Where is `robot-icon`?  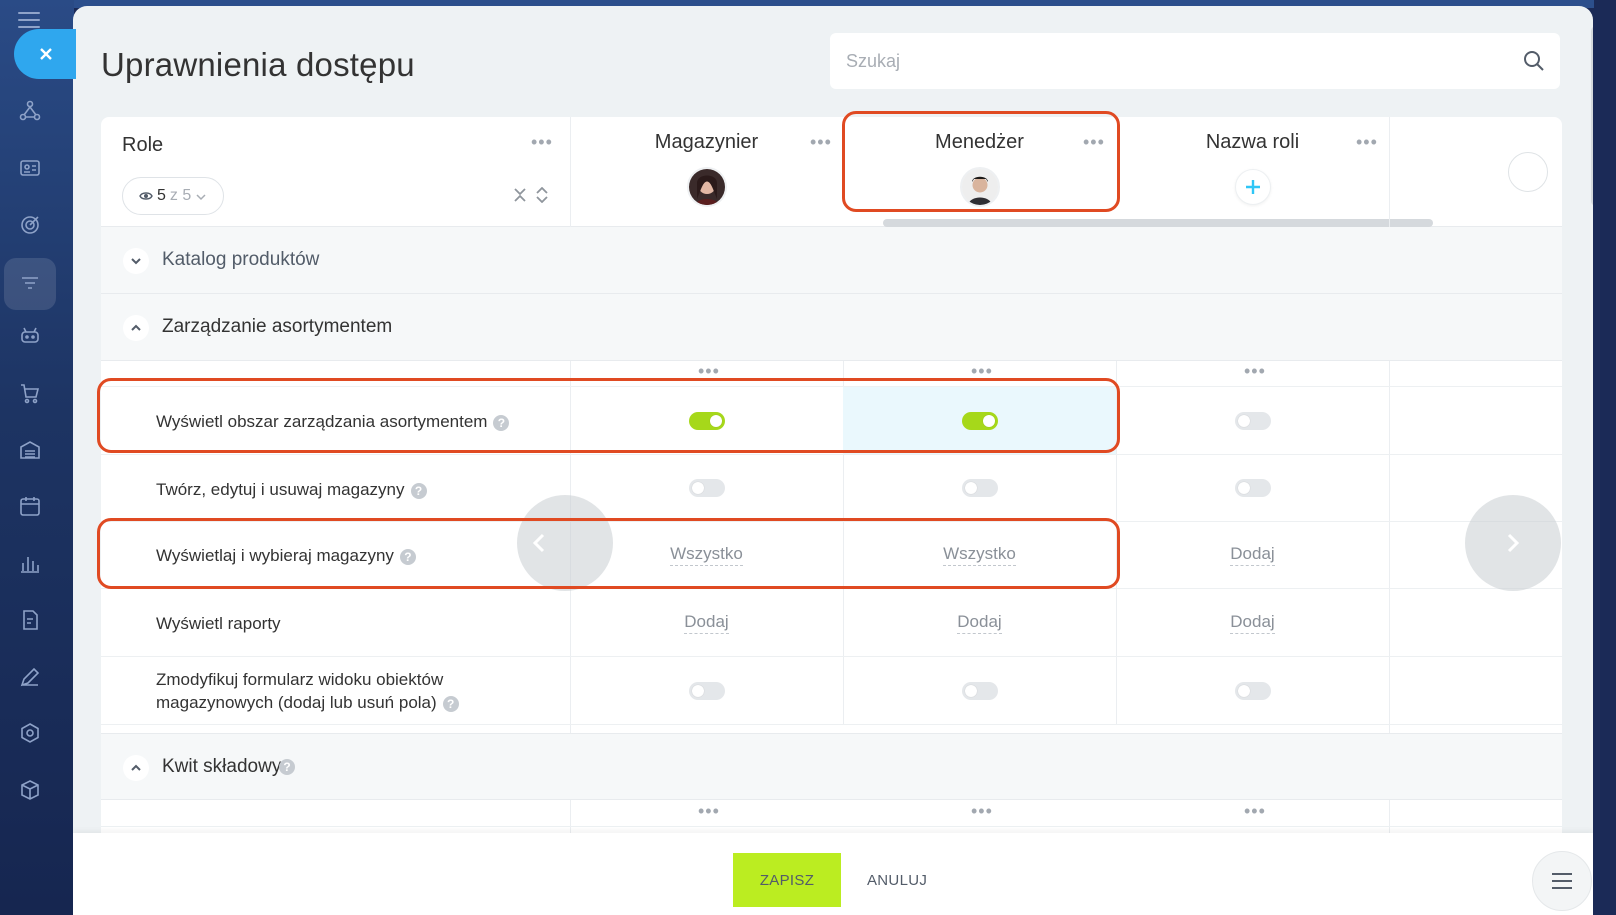
robot-icon is located at coordinates (30, 335).